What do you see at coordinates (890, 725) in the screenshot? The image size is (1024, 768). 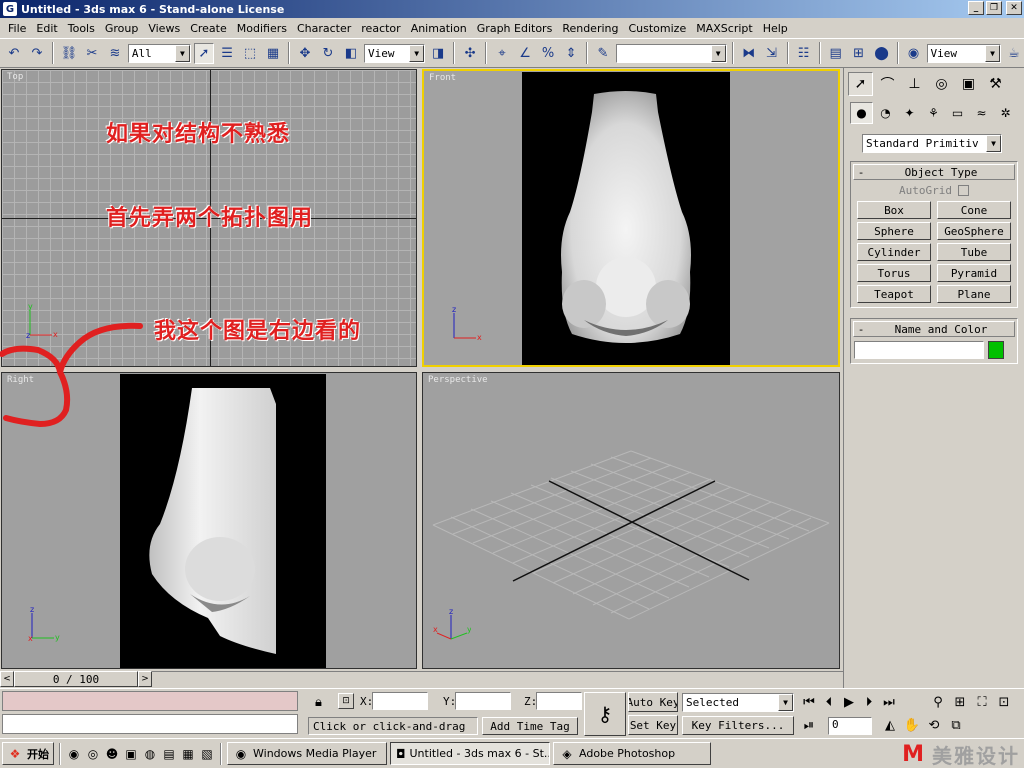 I see `field-of-view-icon: ◭` at bounding box center [890, 725].